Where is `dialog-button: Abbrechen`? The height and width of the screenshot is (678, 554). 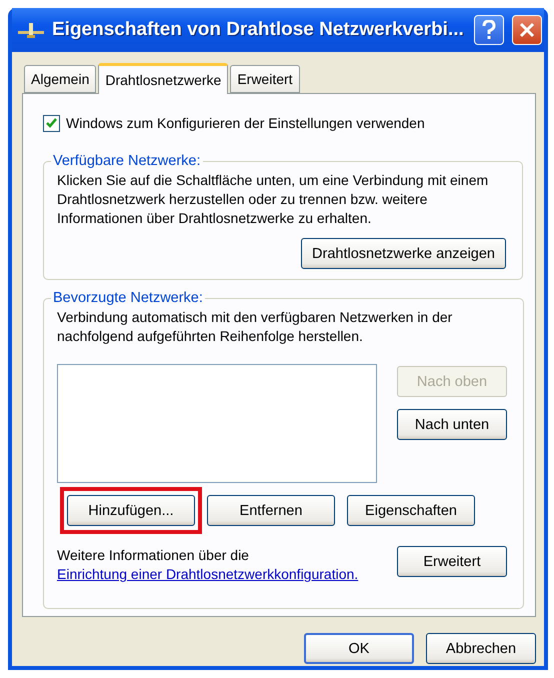 dialog-button: Abbrechen is located at coordinates (481, 648).